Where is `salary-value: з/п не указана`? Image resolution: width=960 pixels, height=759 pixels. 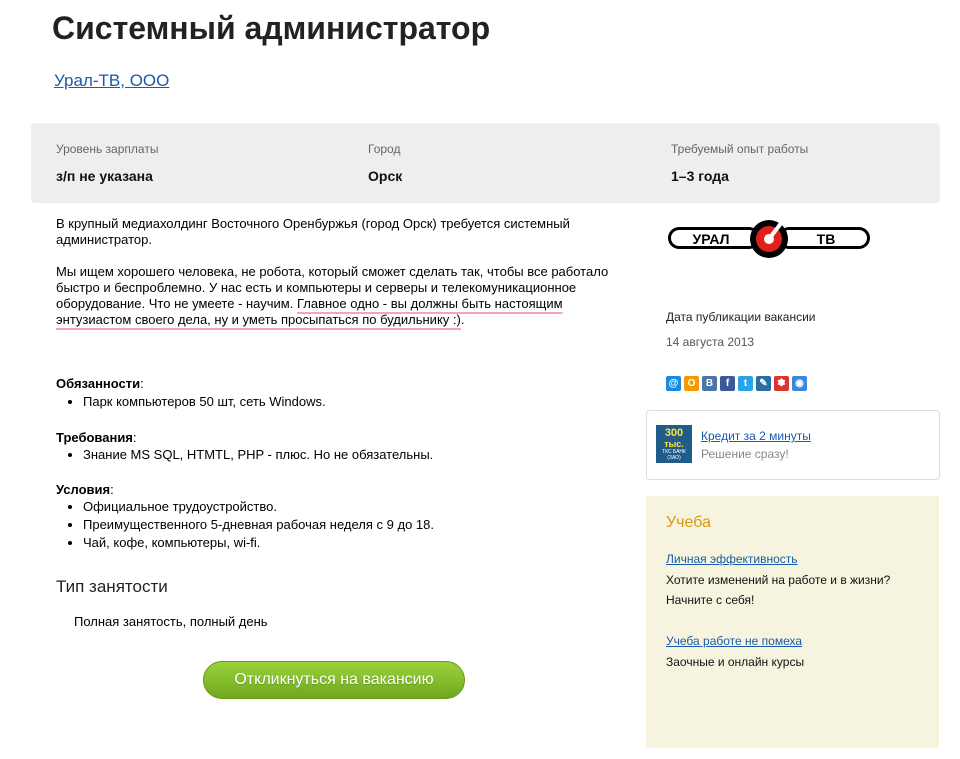
salary-value: з/п не указана is located at coordinates (104, 176).